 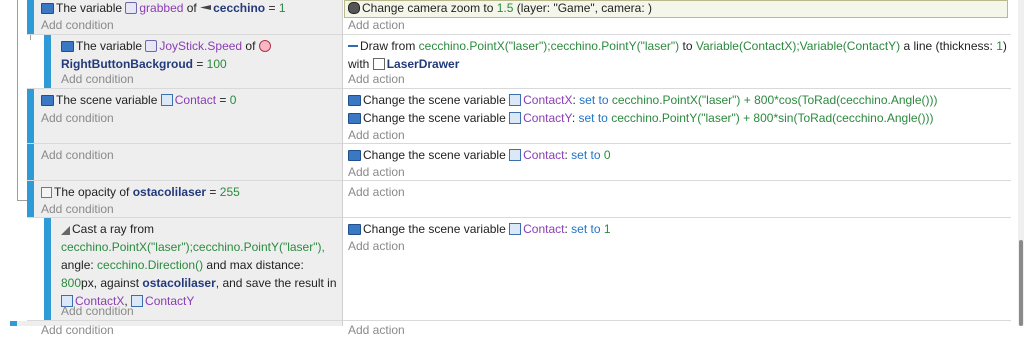 What do you see at coordinates (360, 64) in the screenshot?
I see `instruction-text: with` at bounding box center [360, 64].